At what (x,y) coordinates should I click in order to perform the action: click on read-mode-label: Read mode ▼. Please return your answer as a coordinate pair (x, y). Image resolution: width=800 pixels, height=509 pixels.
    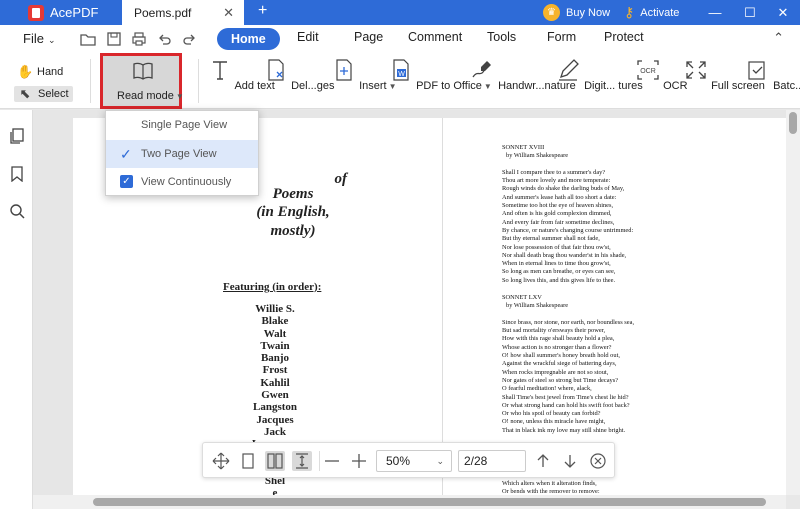
    Looking at the image, I should click on (150, 96).